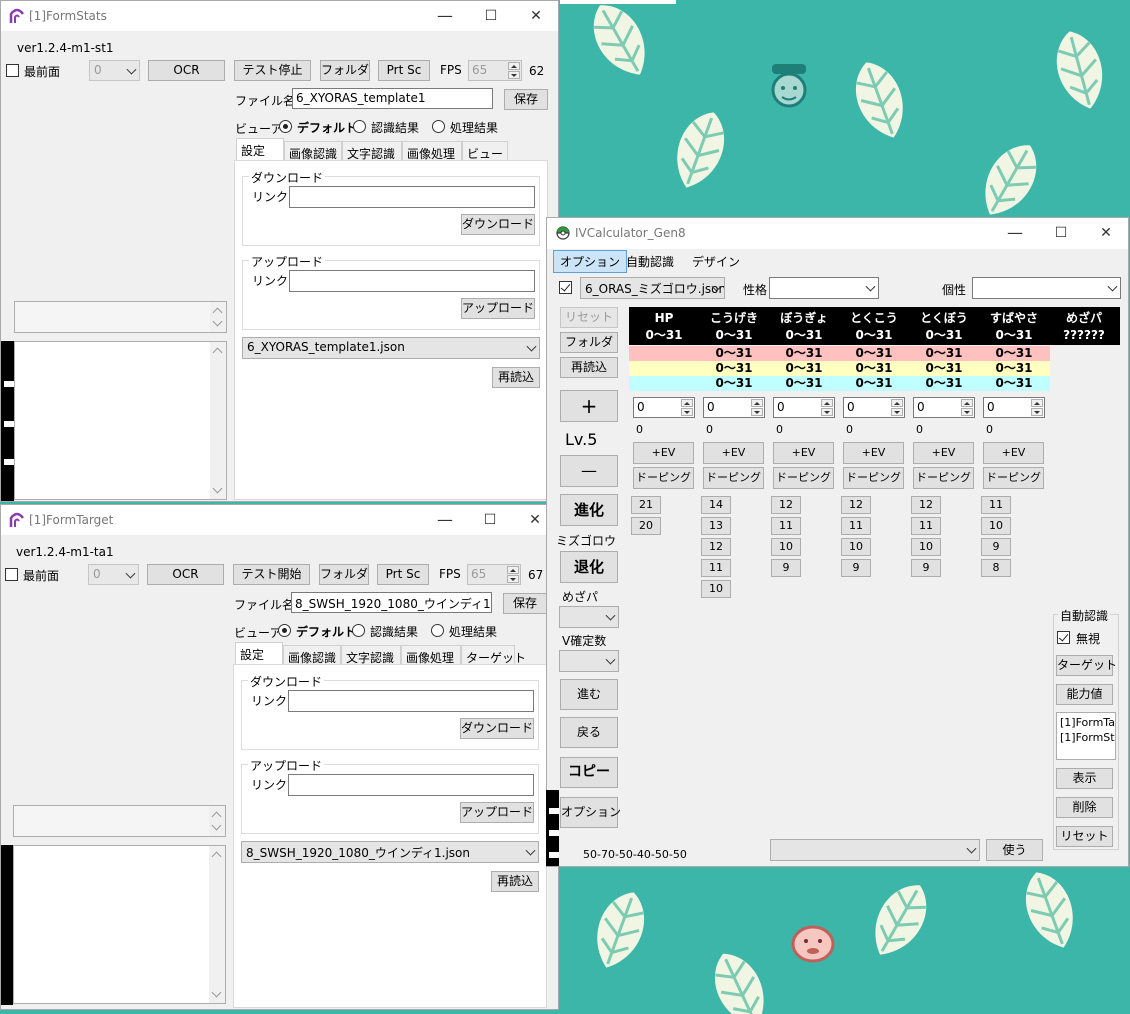  What do you see at coordinates (589, 732) in the screenshot?
I see `back-button: 戻る` at bounding box center [589, 732].